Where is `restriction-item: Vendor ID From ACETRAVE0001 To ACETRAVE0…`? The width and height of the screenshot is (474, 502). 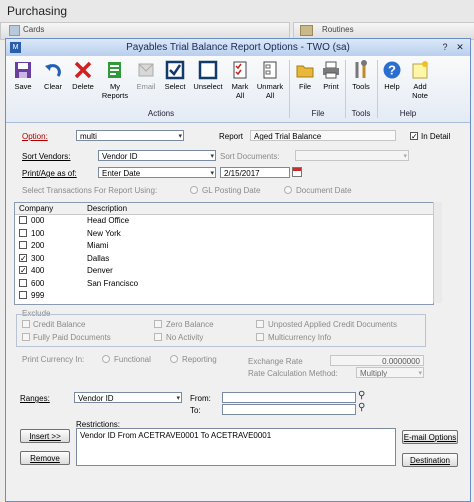
restriction-item: Vendor ID From ACETRAVE0001 To ACETRAVE0… is located at coordinates (175, 435).